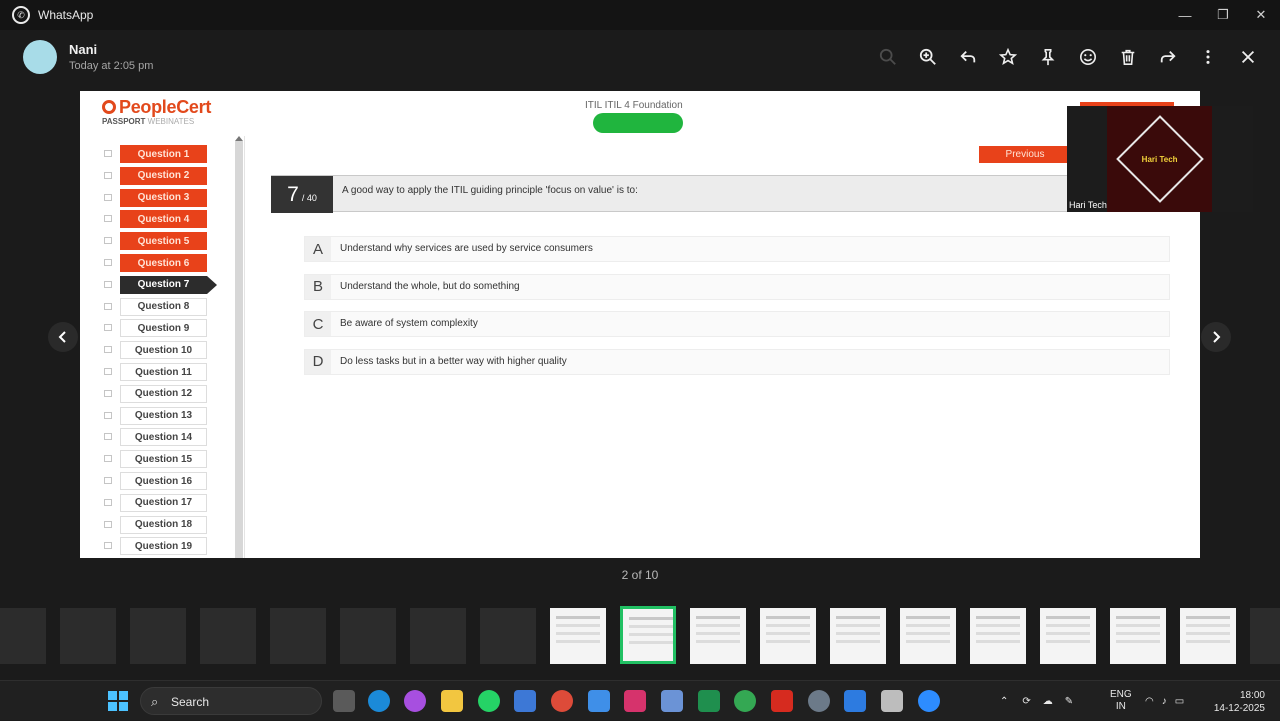 Image resolution: width=1280 pixels, height=721 pixels. Describe the element at coordinates (1048, 701) in the screenshot. I see `cloud-icon: ☁` at that location.